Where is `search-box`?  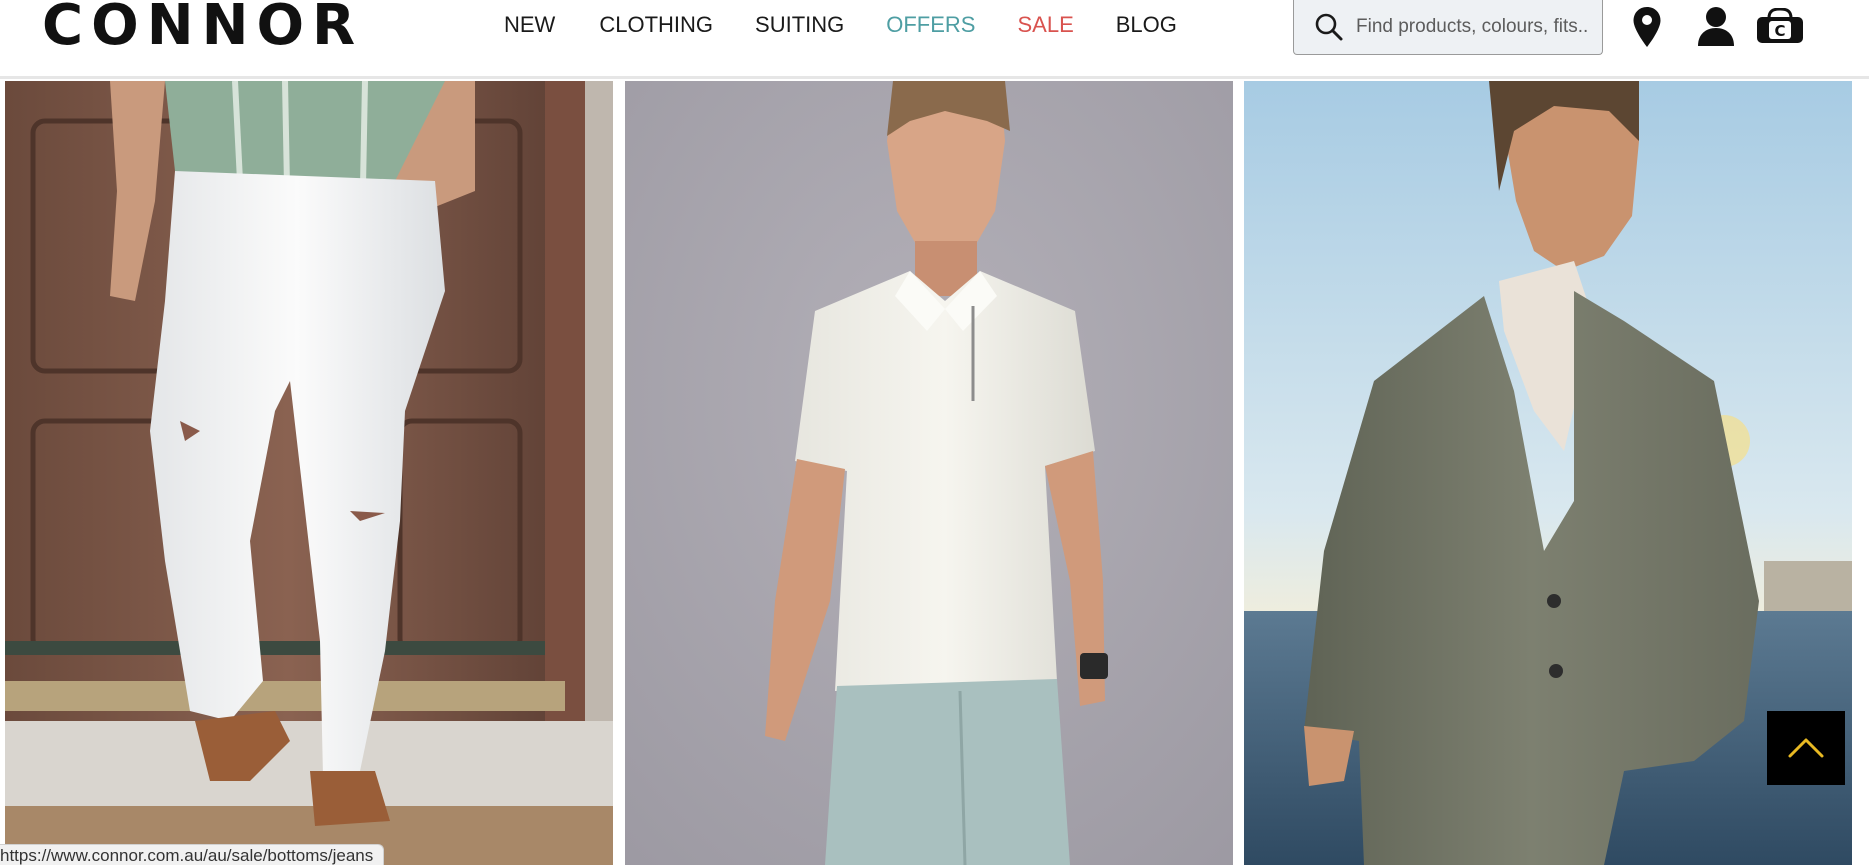
search-box is located at coordinates (1448, 27).